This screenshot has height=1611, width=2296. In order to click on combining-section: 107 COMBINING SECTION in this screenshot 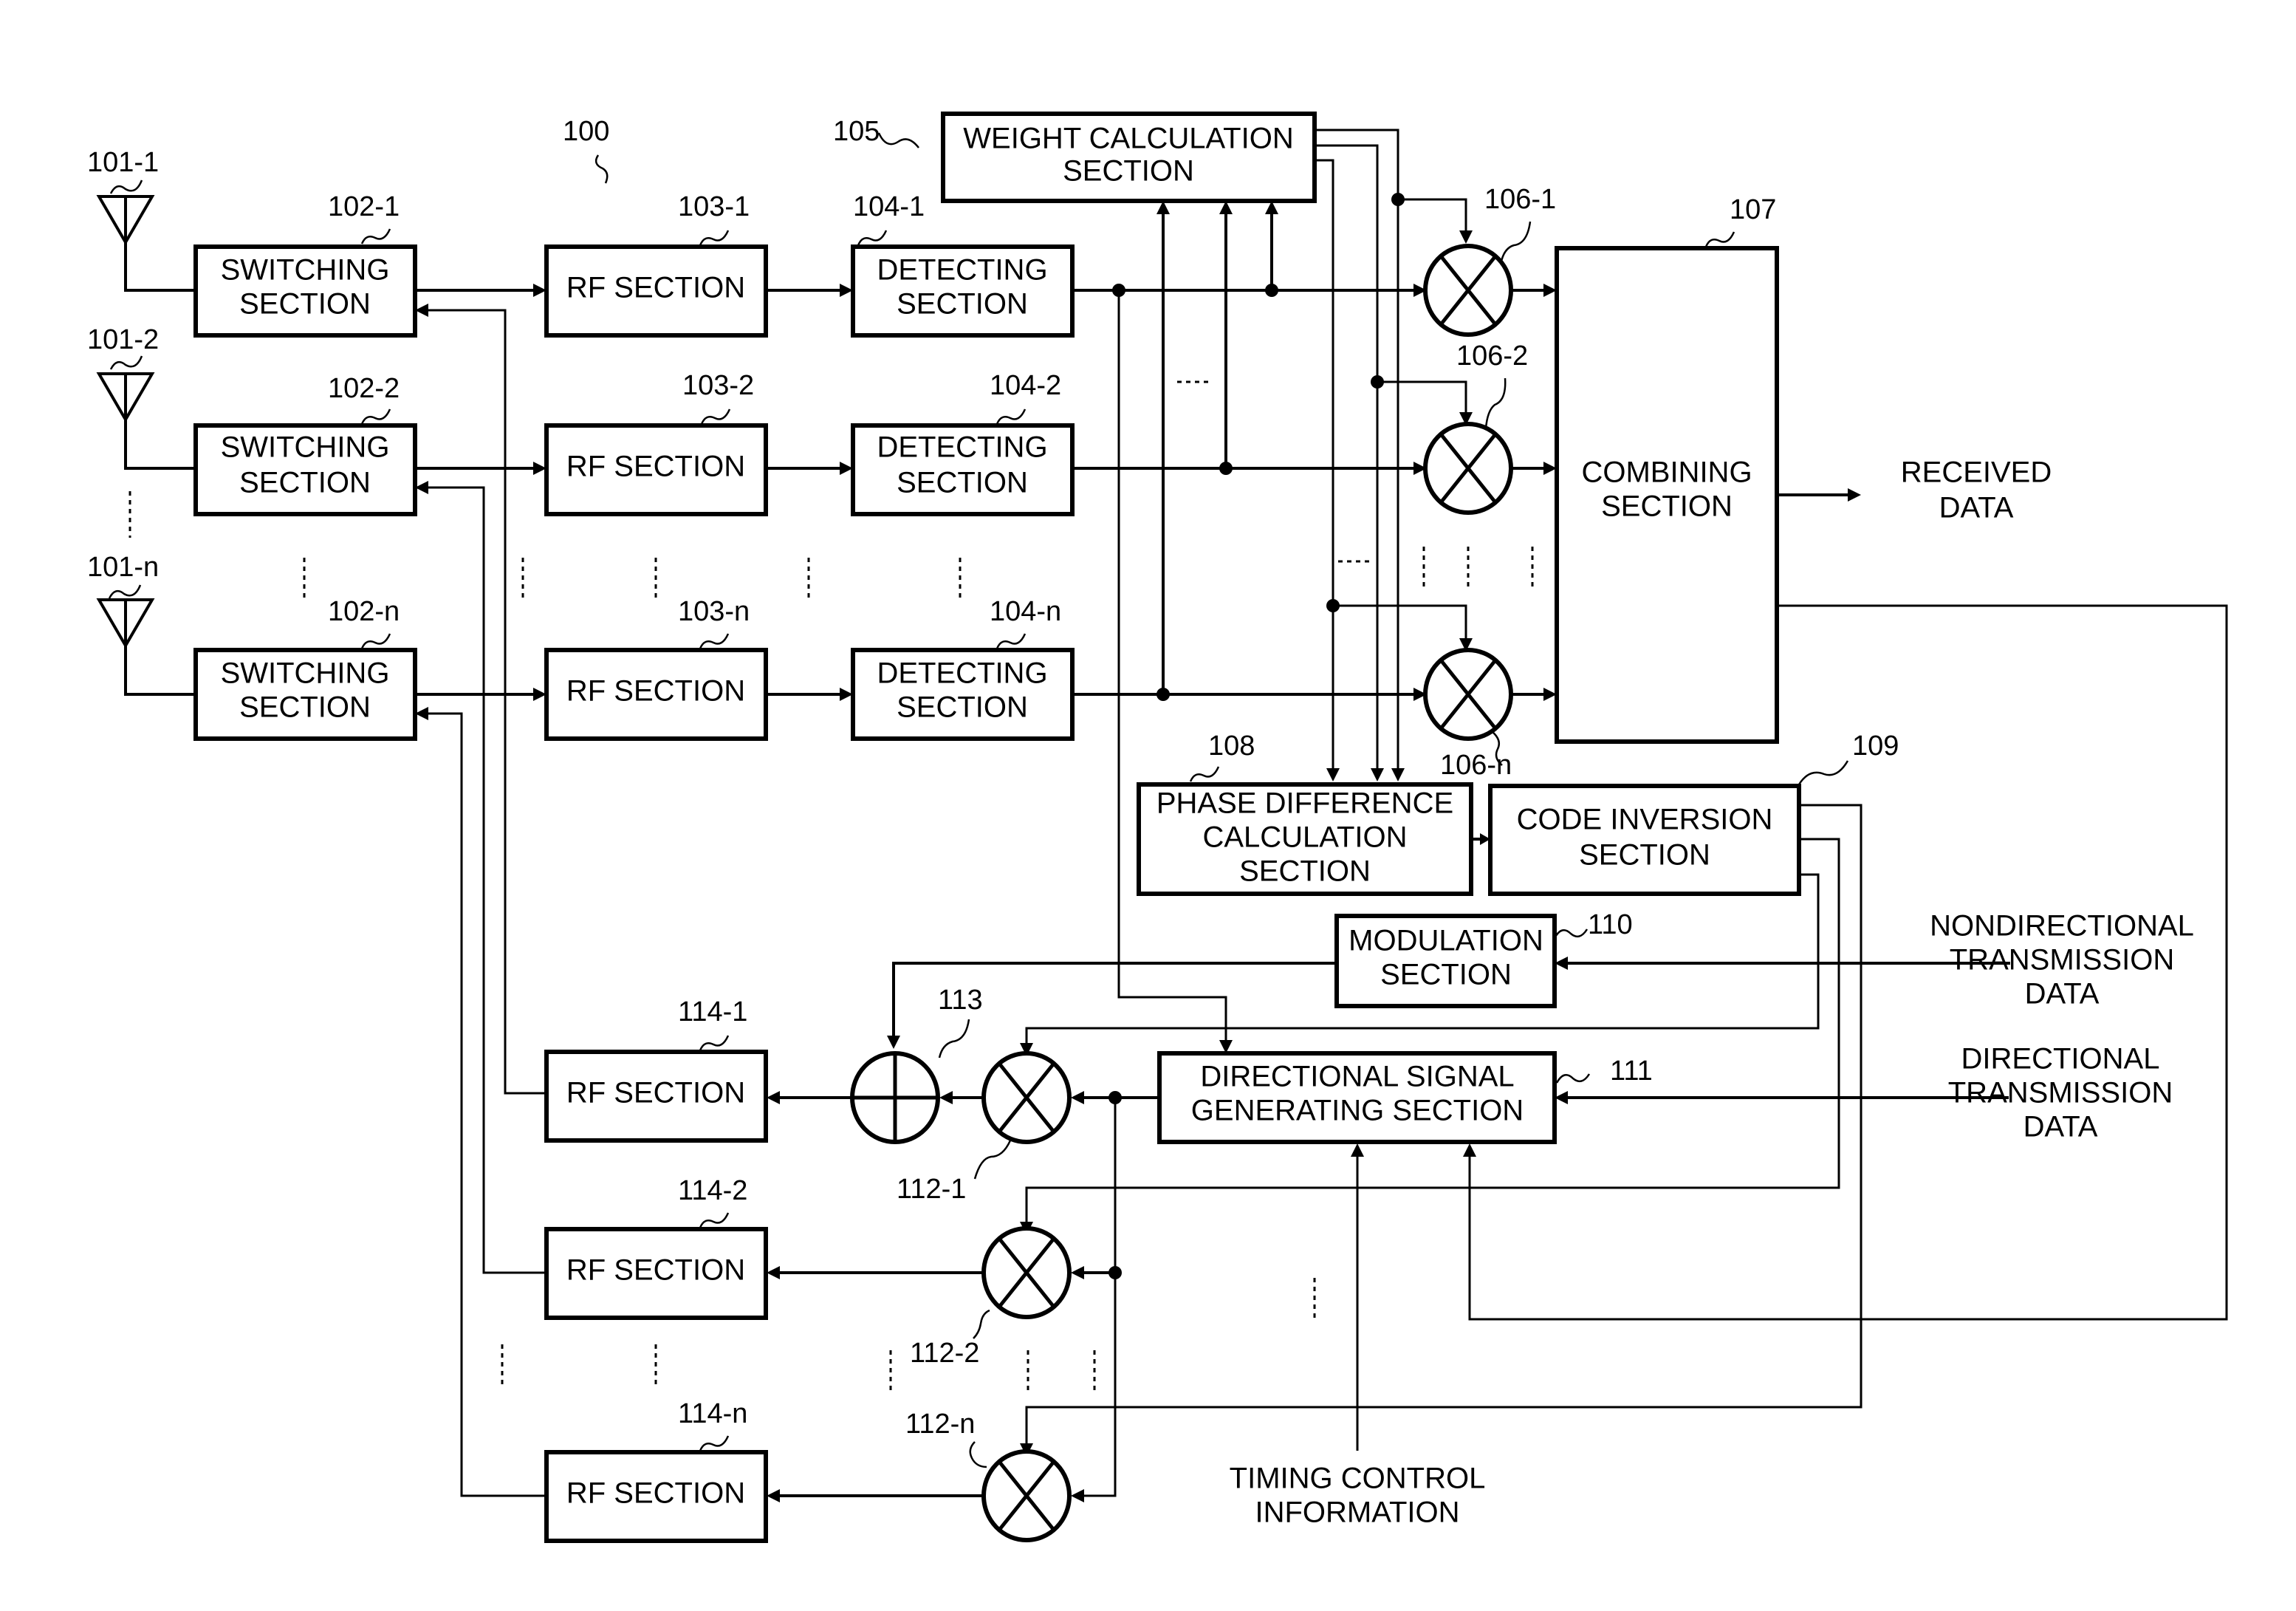, I will do `click(1667, 469)`.